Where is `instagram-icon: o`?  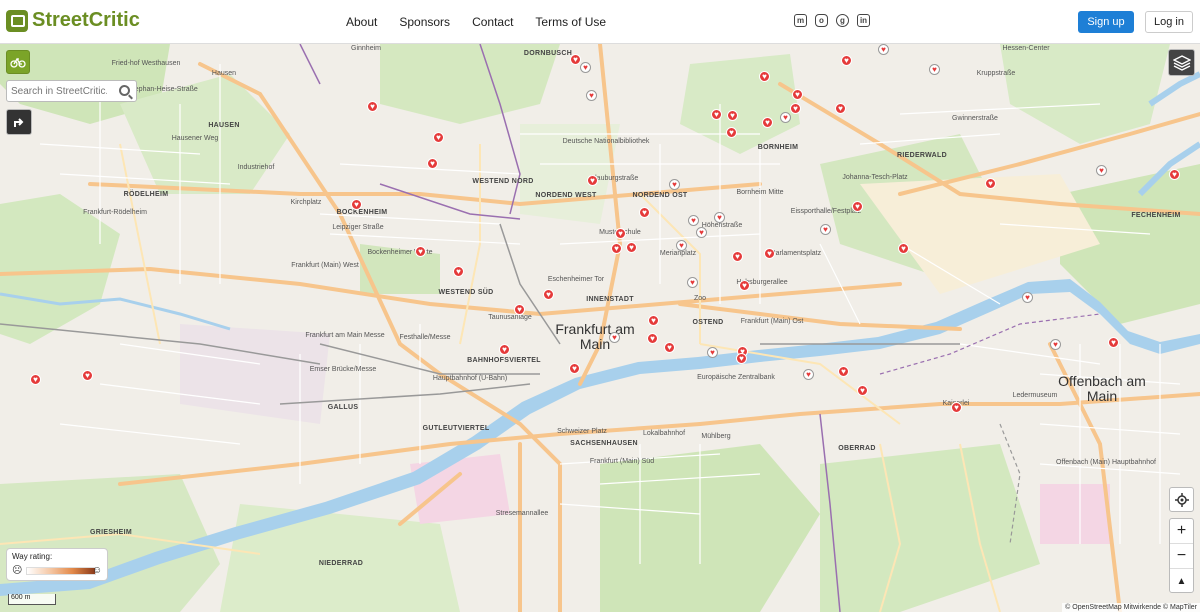
instagram-icon: o is located at coordinates (821, 20).